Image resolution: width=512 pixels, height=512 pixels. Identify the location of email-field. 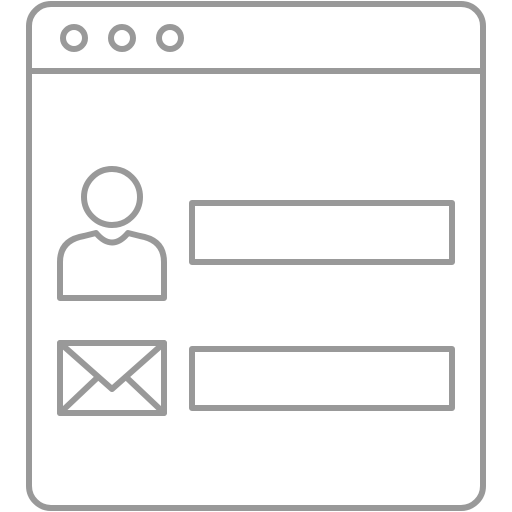
(322, 378).